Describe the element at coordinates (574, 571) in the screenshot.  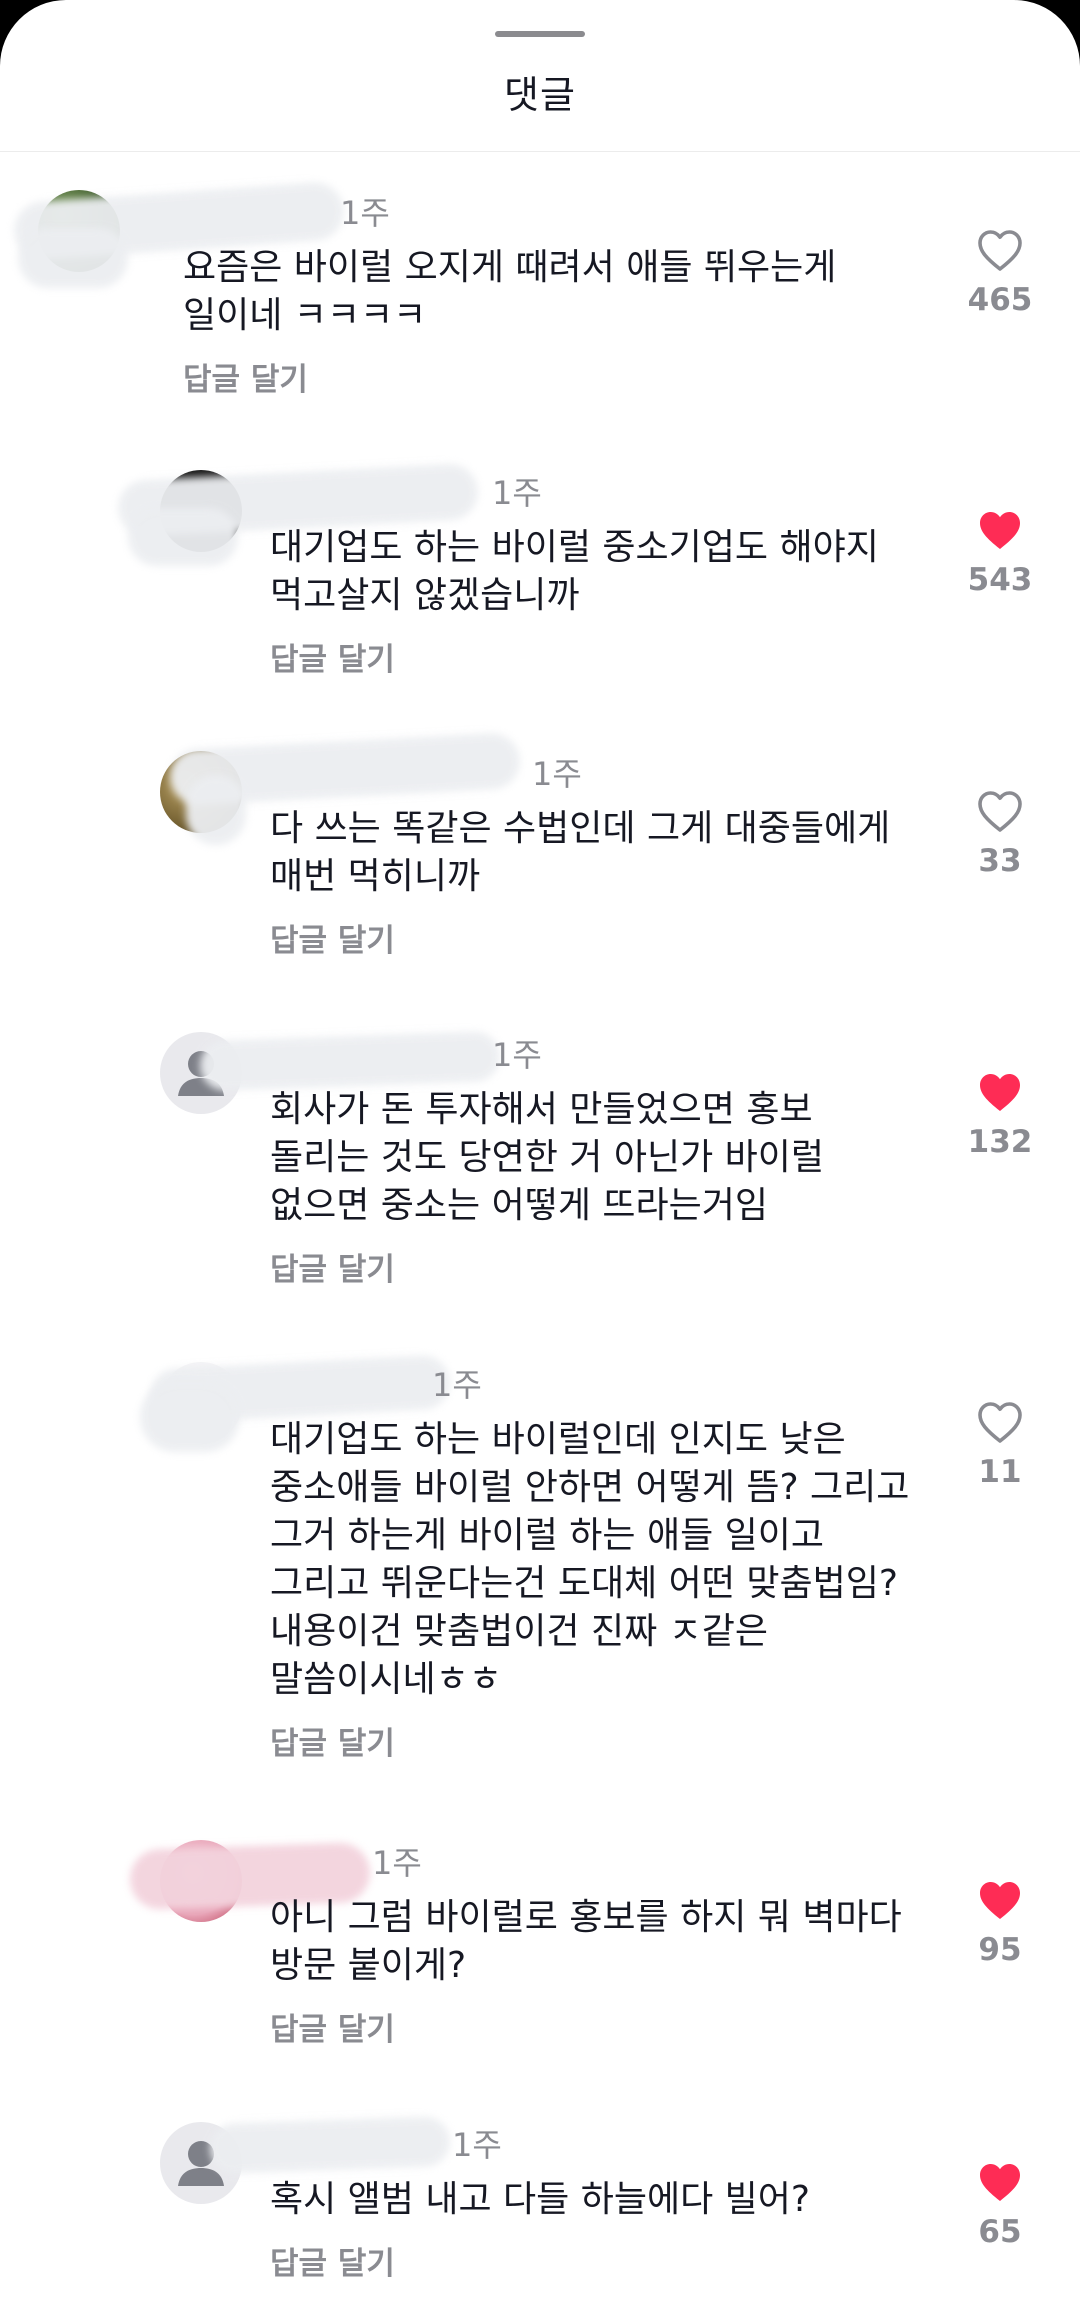
I see `comment-text: 대기업도 하는 바이럴 중소기업도 해야지 먹고살지 않겠습니까` at that location.